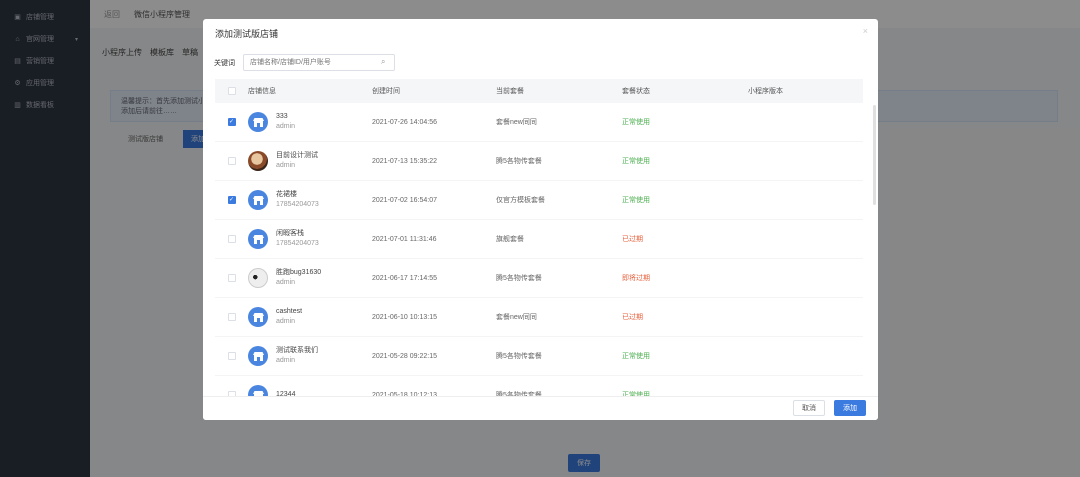 This screenshot has width=1080, height=477. Describe the element at coordinates (282, 116) in the screenshot. I see `shop-name: 333` at that location.